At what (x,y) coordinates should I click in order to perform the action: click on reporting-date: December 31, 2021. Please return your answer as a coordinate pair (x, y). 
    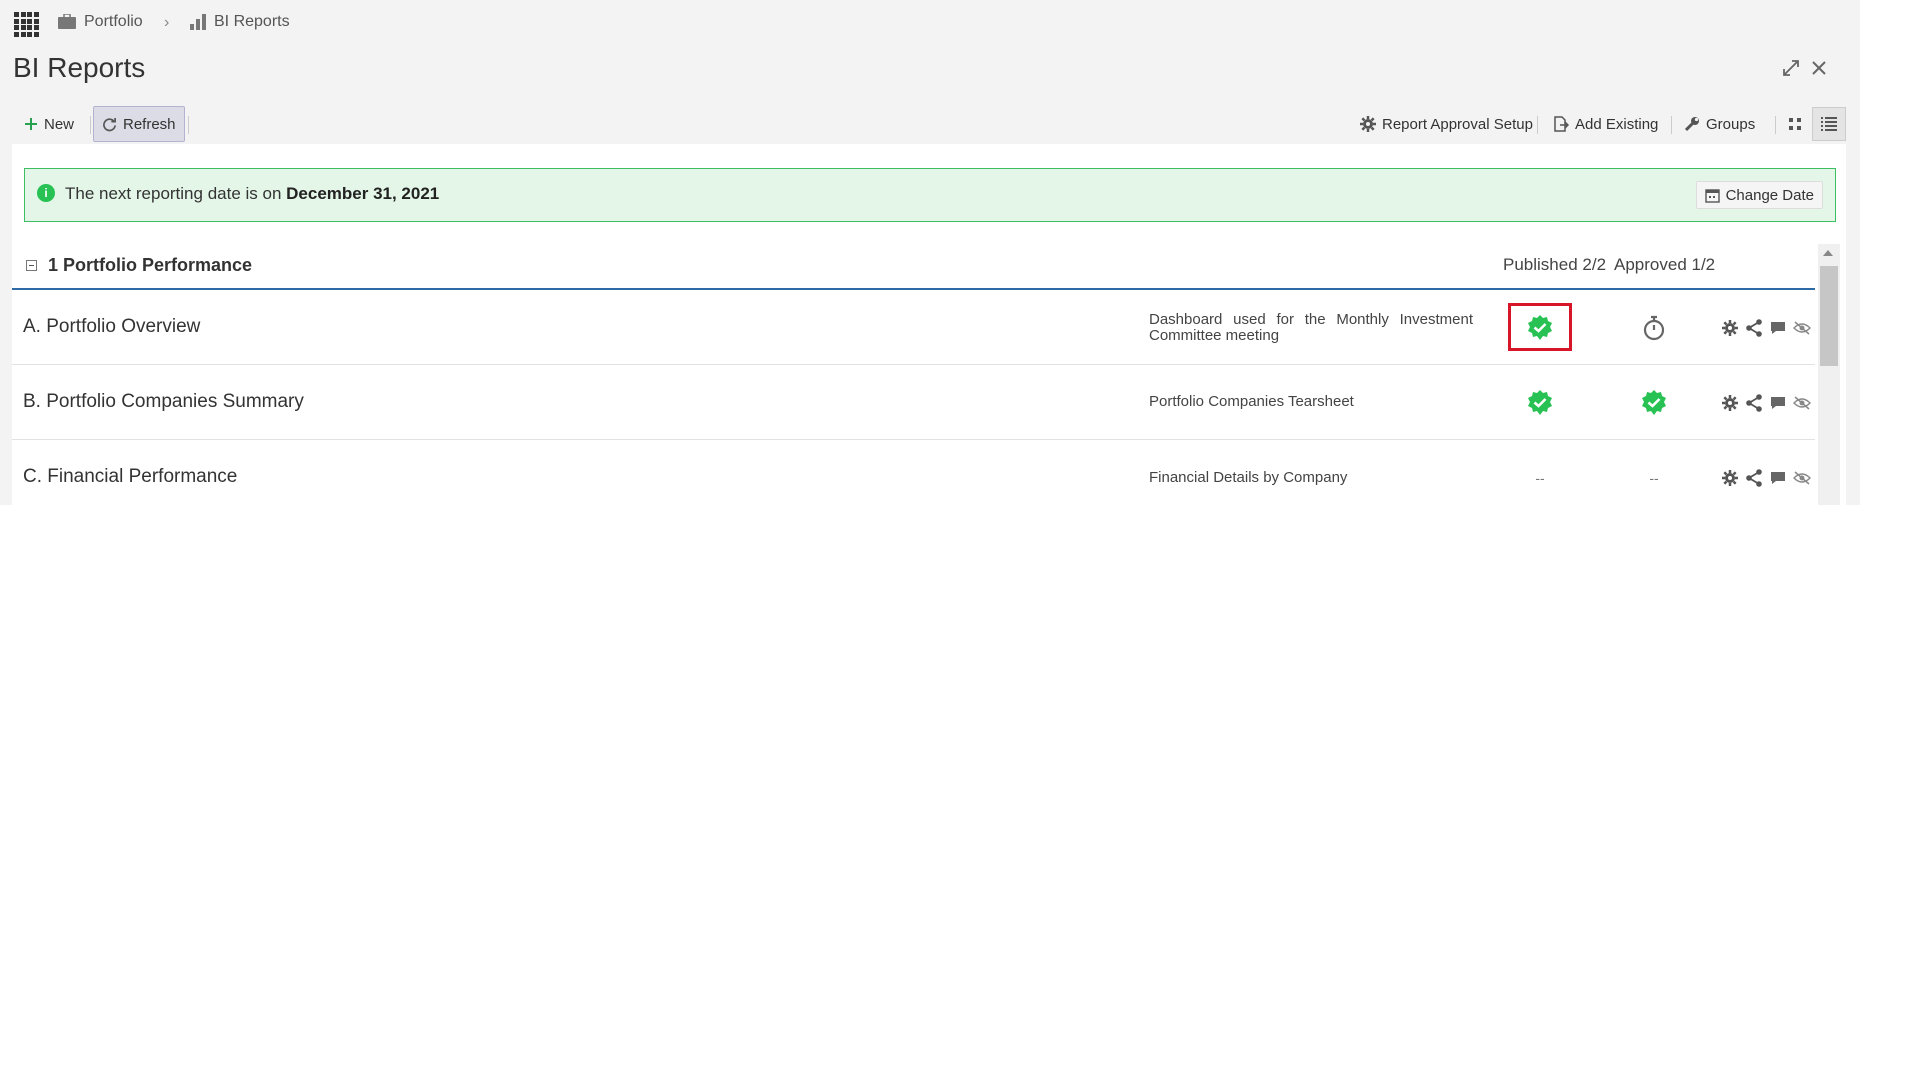
    Looking at the image, I should click on (363, 193).